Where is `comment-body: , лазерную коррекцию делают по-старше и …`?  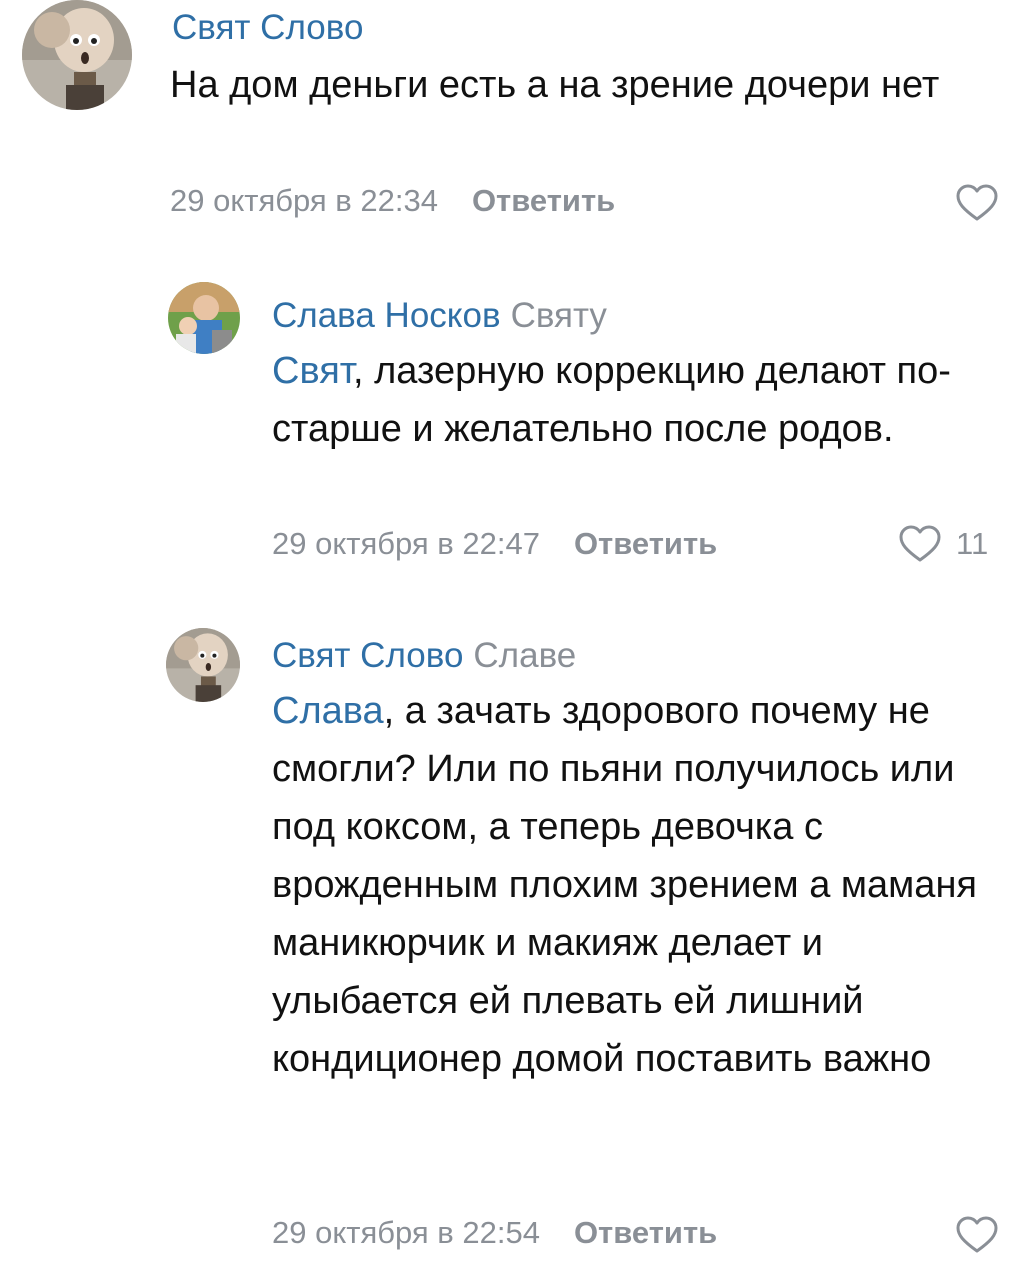 comment-body: , лазерную коррекцию делают по-старше и … is located at coordinates (611, 400).